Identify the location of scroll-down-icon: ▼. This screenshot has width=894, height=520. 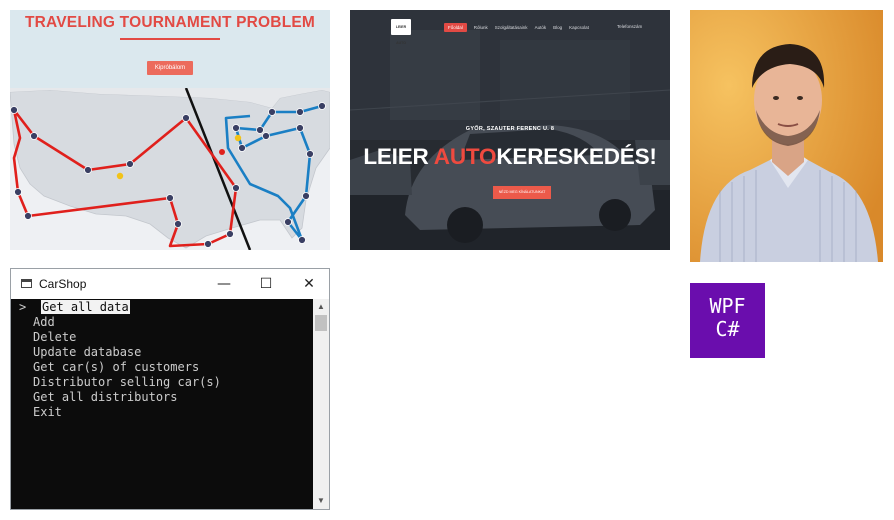
(321, 501).